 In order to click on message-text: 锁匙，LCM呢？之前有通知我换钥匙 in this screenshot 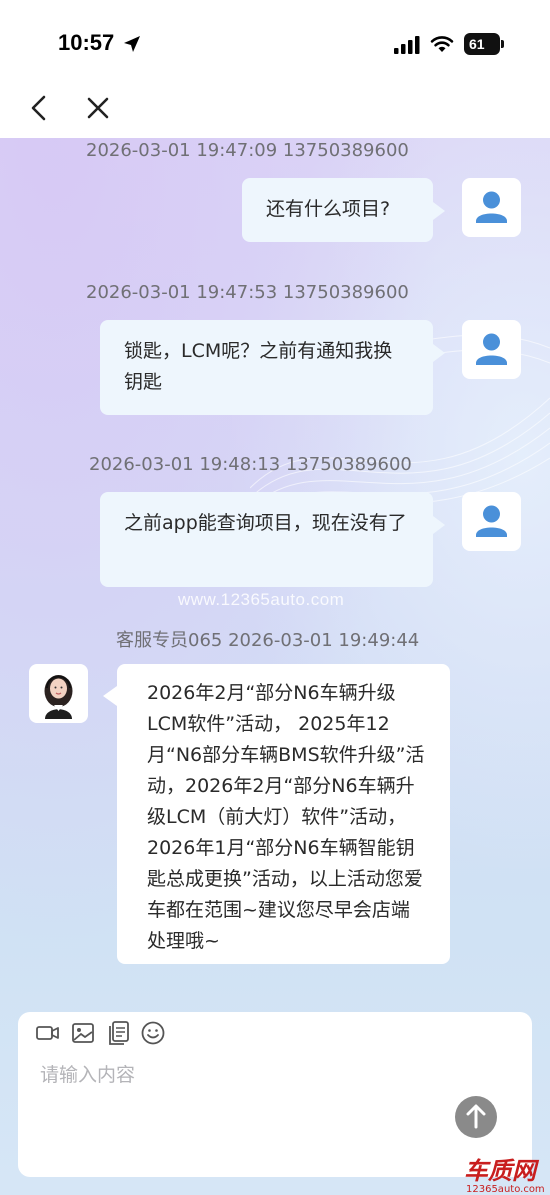, I will do `click(258, 366)`.